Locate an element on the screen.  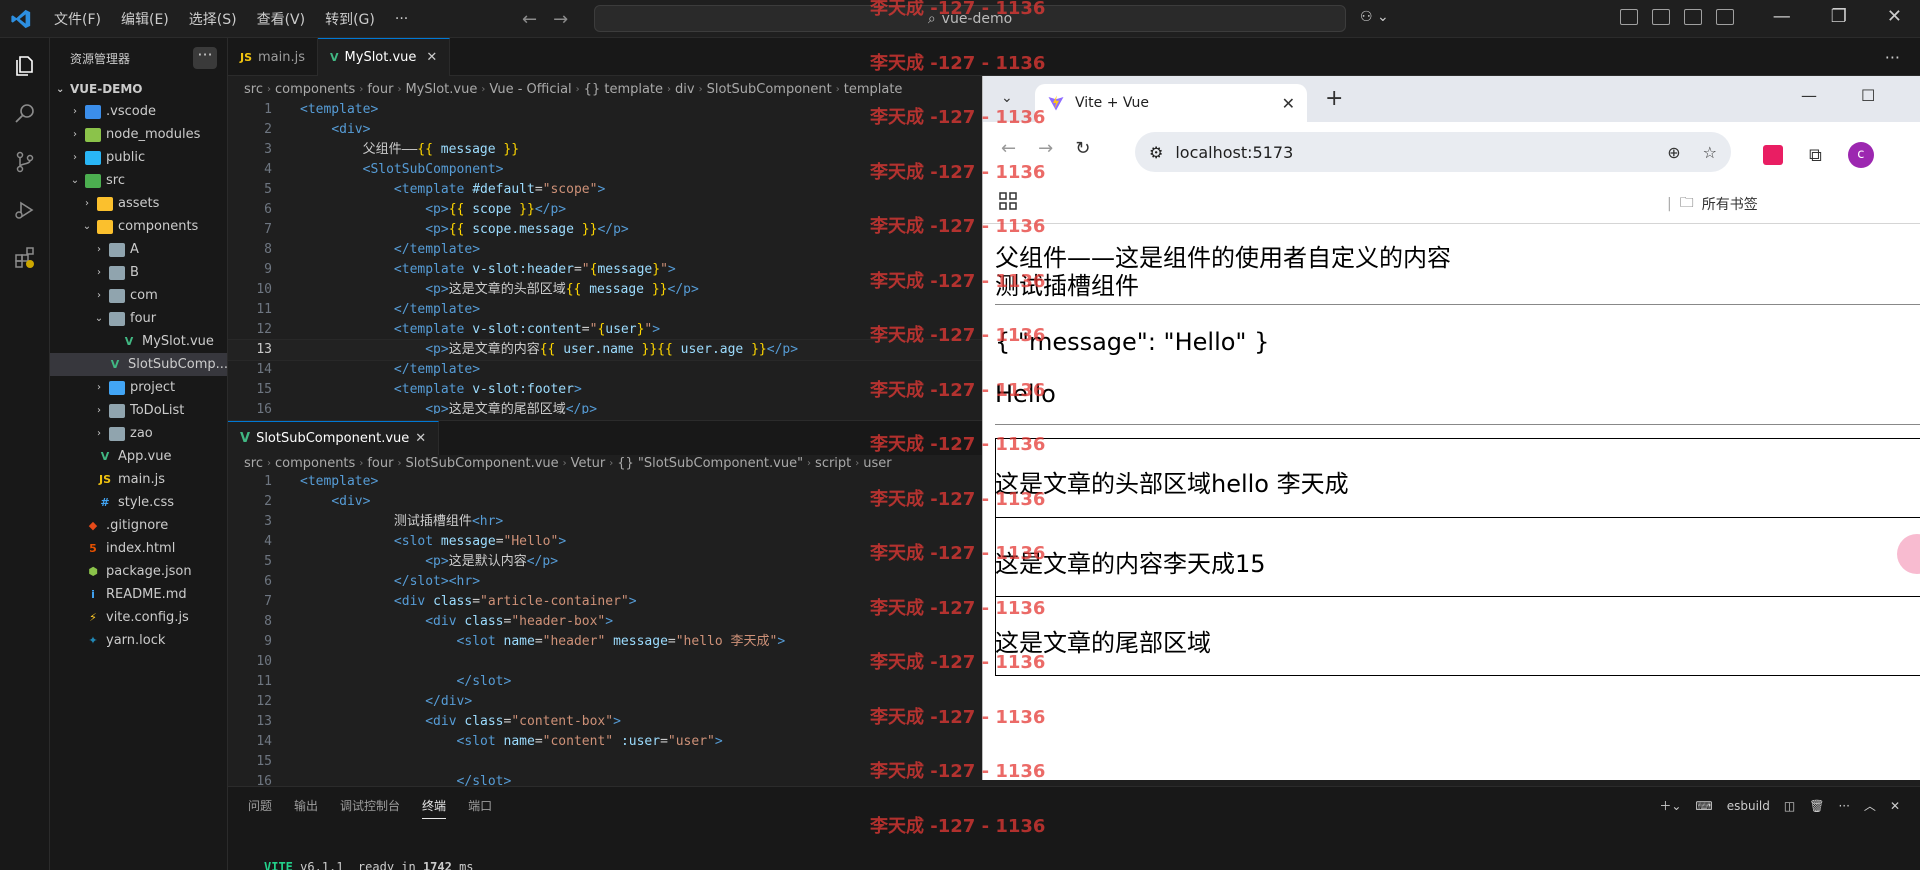
breadcrumb-item: template is located at coordinates (873, 89).